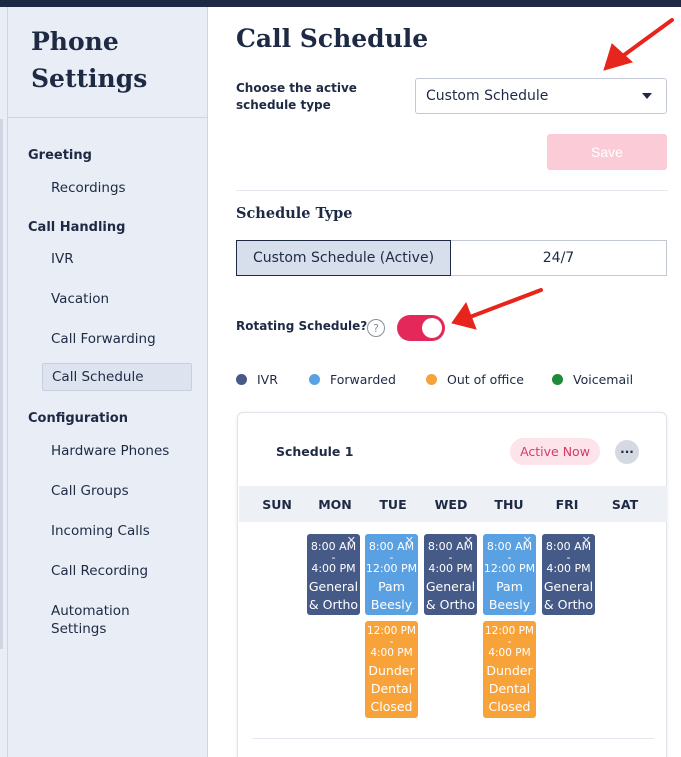 The width and height of the screenshot is (681, 757). I want to click on day-mon: MON, so click(335, 504).